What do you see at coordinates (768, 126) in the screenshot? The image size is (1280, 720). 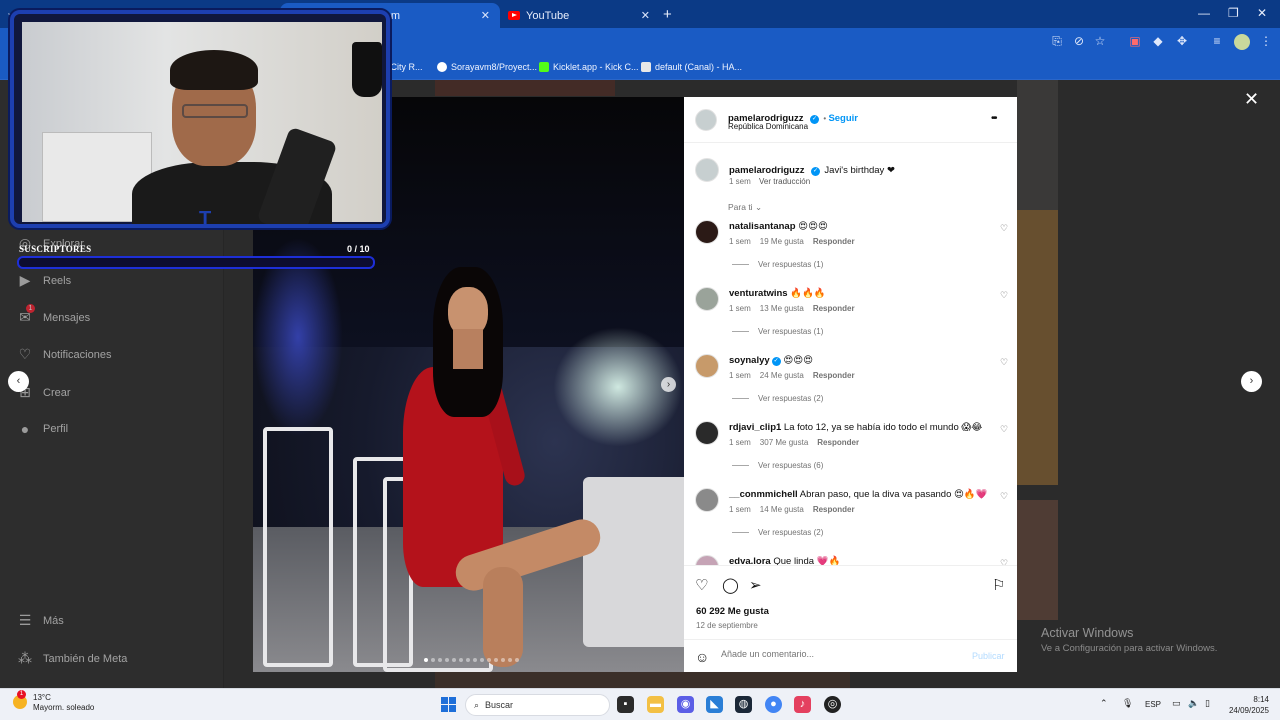 I see `post-location: República Dominicana` at bounding box center [768, 126].